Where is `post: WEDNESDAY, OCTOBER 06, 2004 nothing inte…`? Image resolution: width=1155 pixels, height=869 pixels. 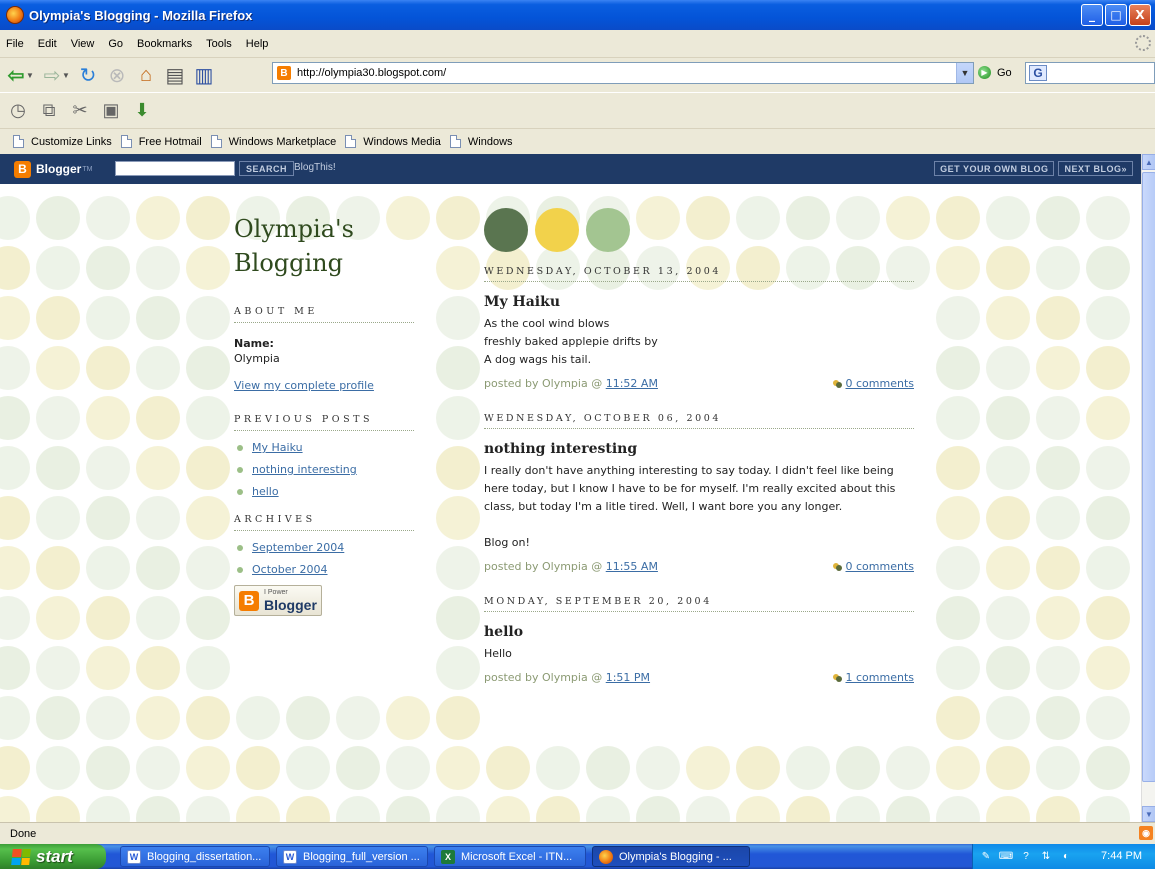 post: WEDNESDAY, OCTOBER 06, 2004 nothing inte… is located at coordinates (699, 495).